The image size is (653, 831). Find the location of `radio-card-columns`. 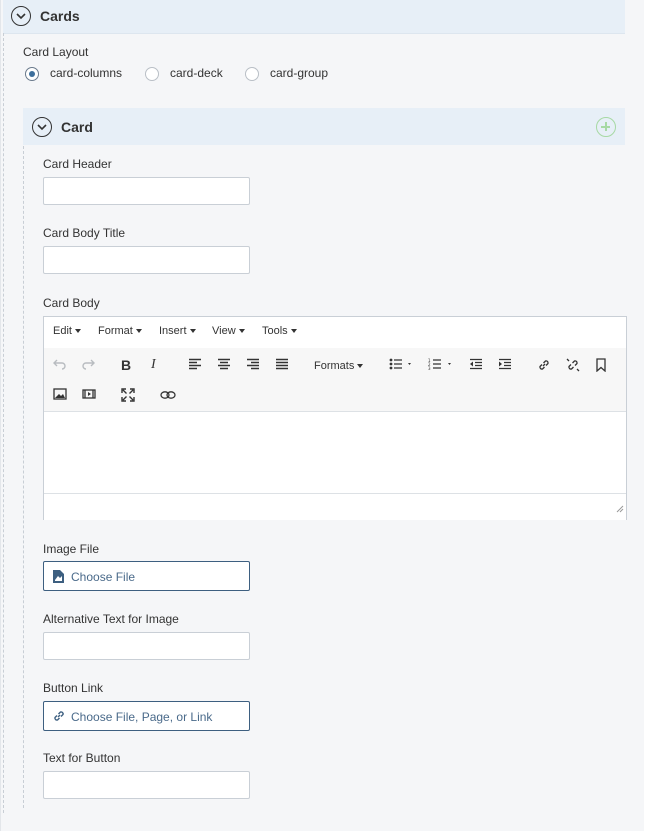

radio-card-columns is located at coordinates (32, 74).